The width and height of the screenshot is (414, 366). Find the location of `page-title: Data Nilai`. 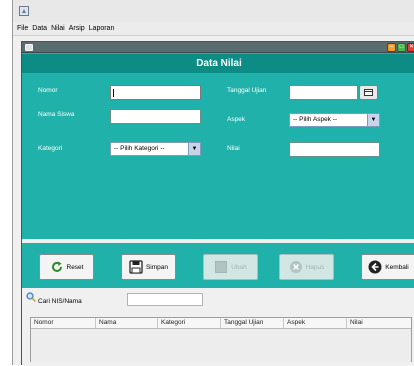

page-title: Data Nilai is located at coordinates (219, 63).